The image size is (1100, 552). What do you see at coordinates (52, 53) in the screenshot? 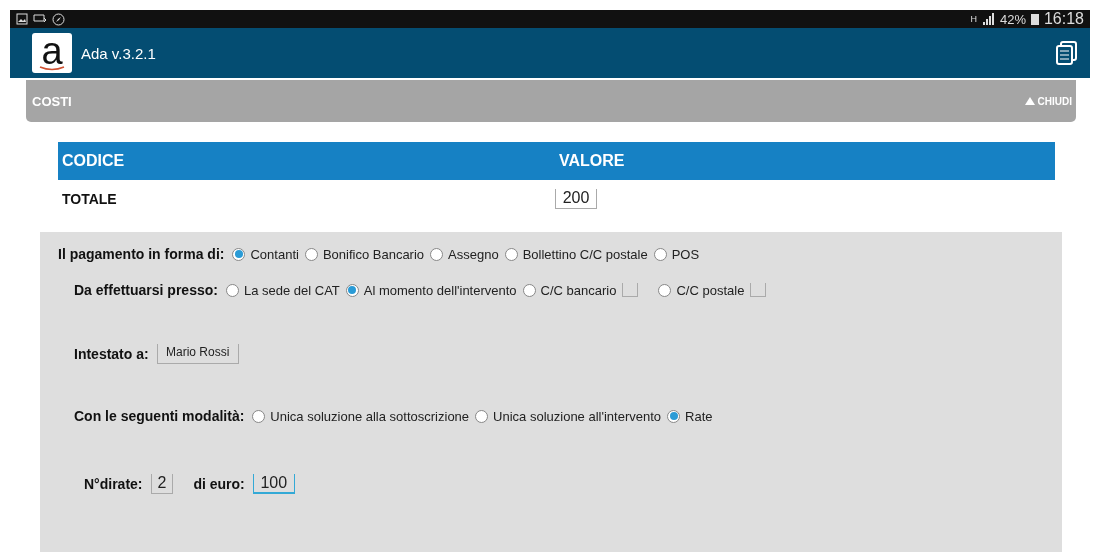
I see `app-logo: a` at bounding box center [52, 53].